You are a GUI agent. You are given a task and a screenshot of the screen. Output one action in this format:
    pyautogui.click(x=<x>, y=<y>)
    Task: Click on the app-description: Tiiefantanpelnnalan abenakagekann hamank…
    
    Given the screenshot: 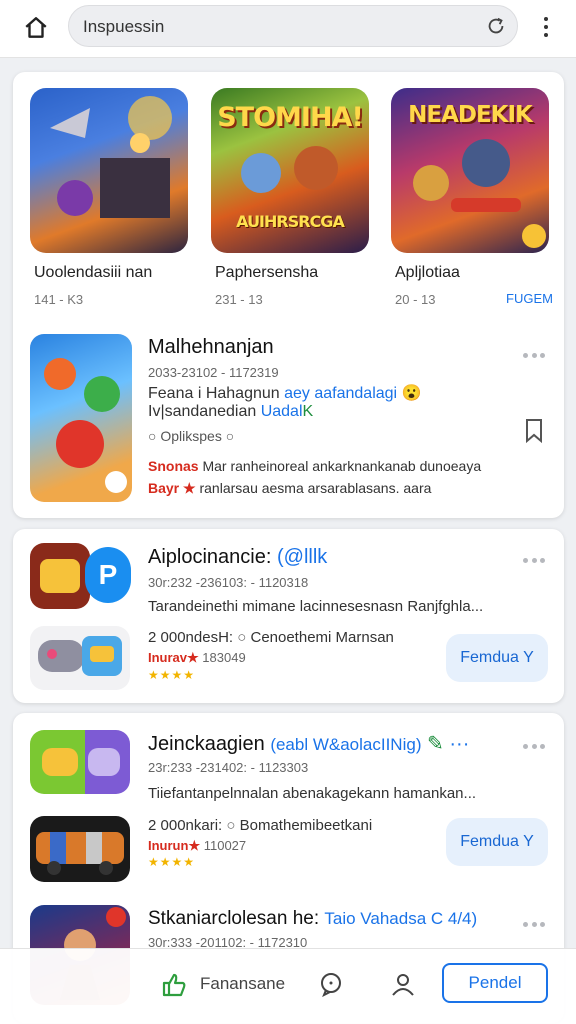 What is the action you would take?
    pyautogui.click(x=312, y=793)
    